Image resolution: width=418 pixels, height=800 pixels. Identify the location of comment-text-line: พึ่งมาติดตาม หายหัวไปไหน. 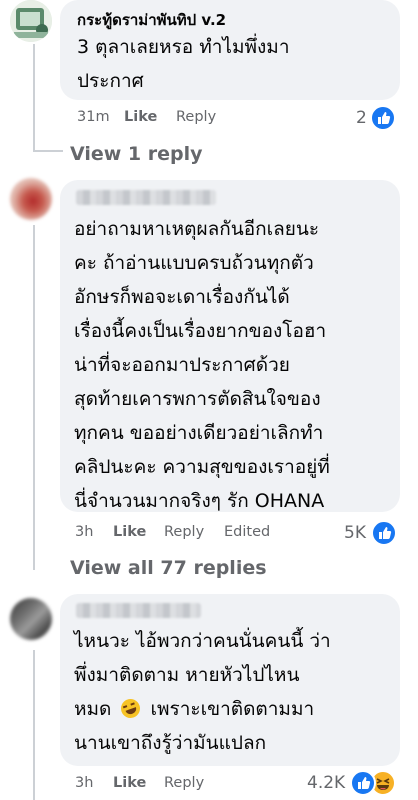
(187, 675).